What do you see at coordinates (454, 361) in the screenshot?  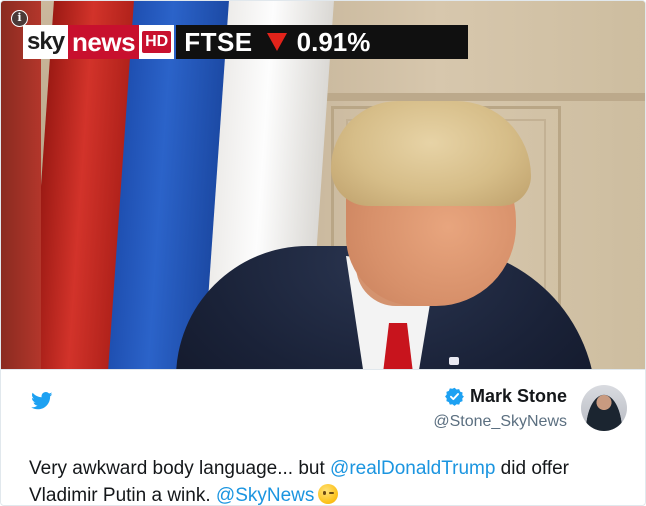 I see `lapel-pin` at bounding box center [454, 361].